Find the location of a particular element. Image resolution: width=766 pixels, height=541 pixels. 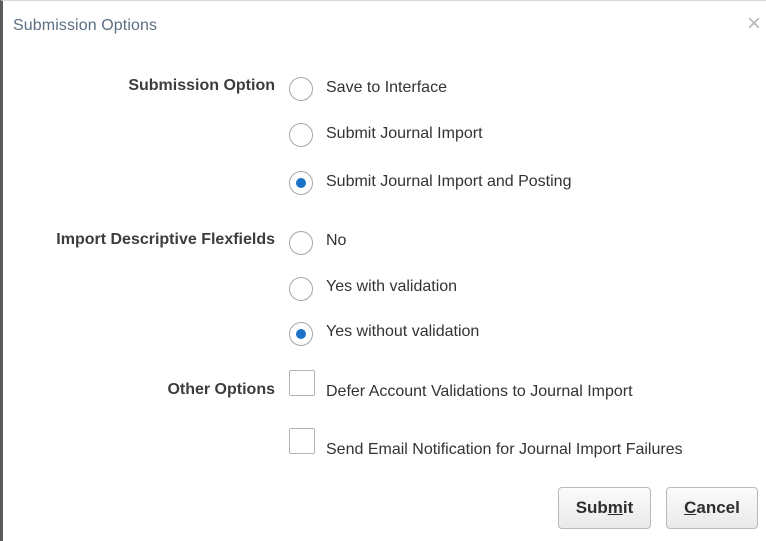

cancel-button: Cancel is located at coordinates (712, 508).